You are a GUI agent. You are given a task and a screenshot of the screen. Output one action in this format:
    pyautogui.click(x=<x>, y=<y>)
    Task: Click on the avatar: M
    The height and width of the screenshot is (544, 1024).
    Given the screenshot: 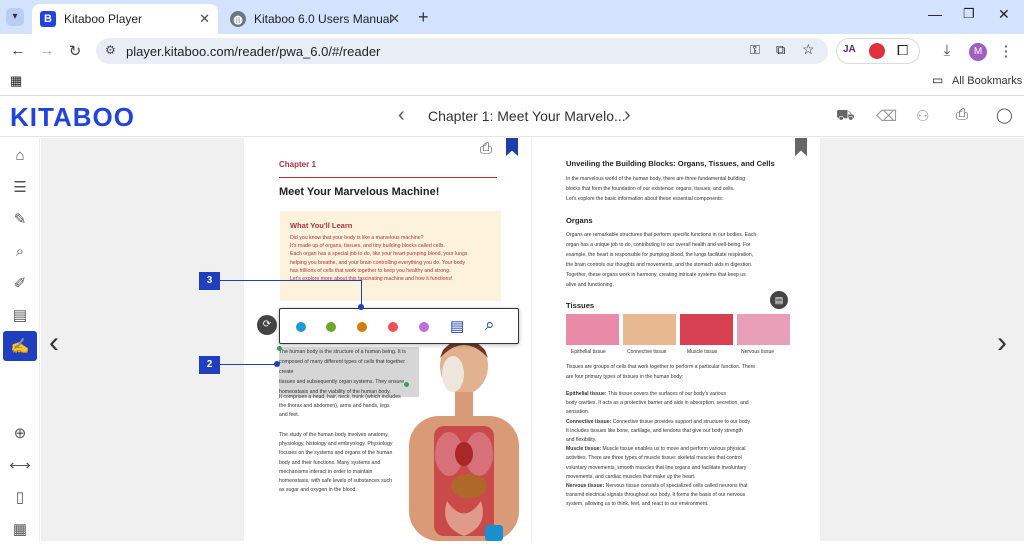 What is the action you would take?
    pyautogui.click(x=978, y=52)
    